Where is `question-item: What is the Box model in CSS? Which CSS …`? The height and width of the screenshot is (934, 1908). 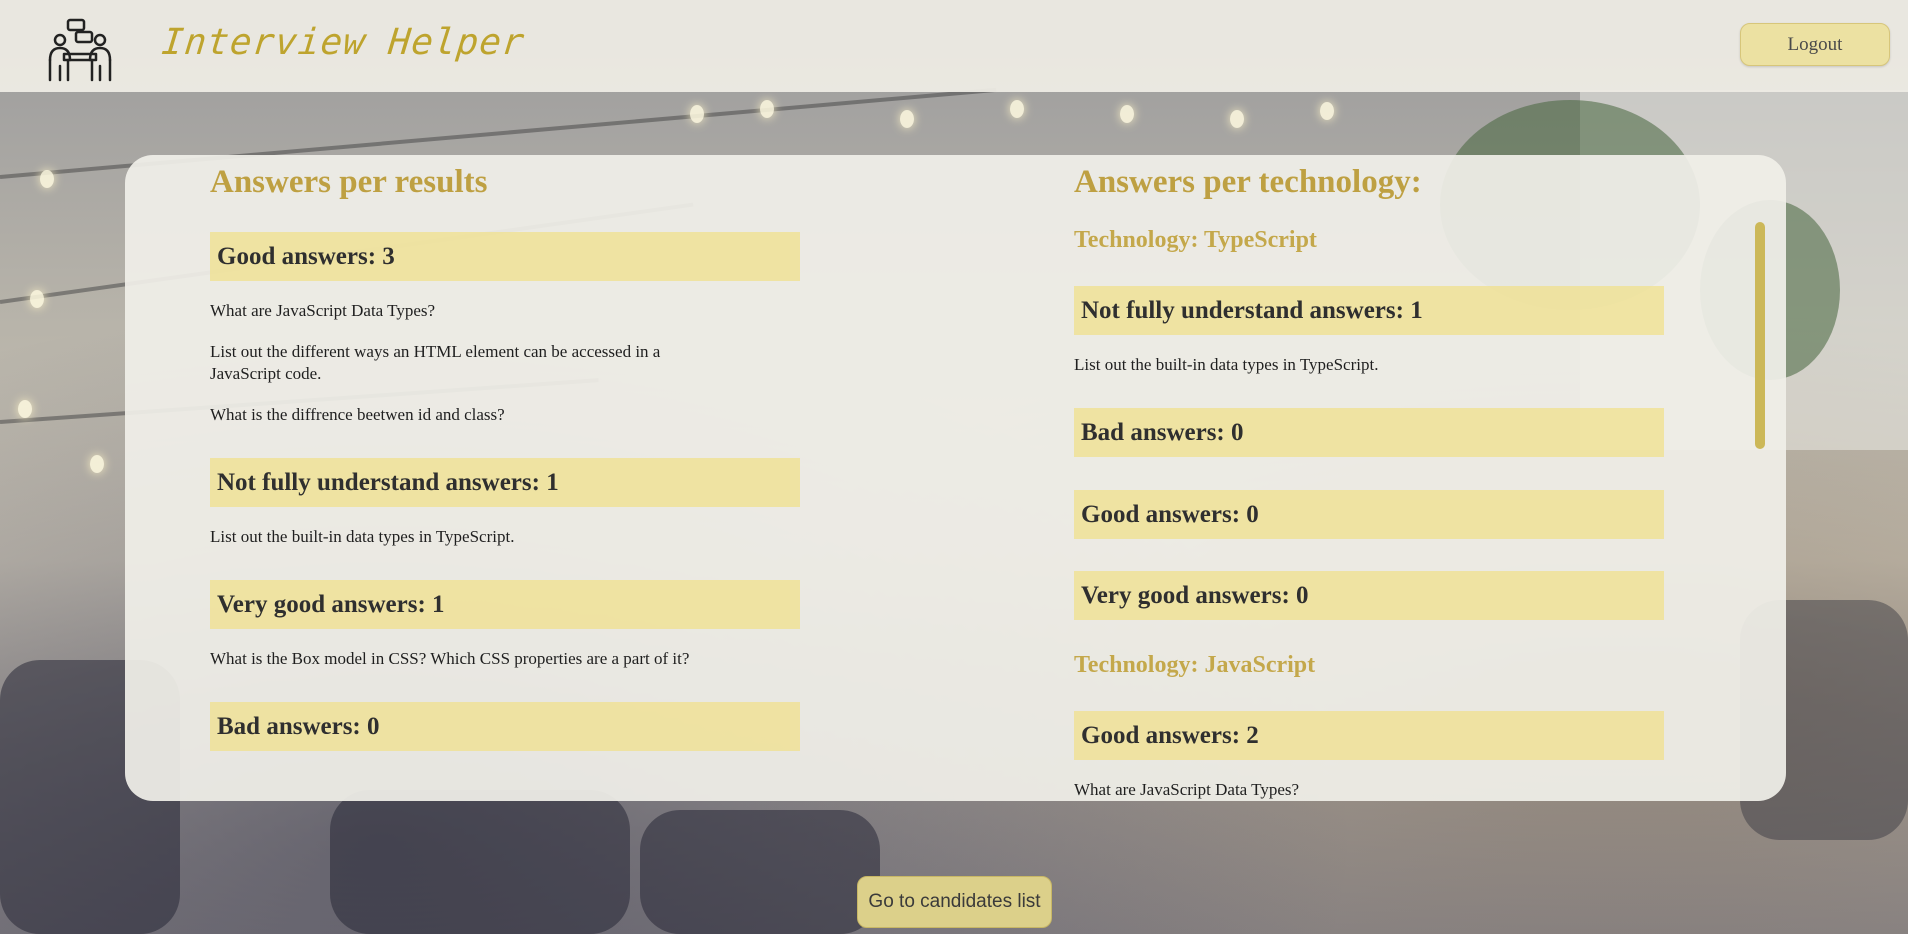 question-item: What is the Box model in CSS? Which CSS … is located at coordinates (450, 658).